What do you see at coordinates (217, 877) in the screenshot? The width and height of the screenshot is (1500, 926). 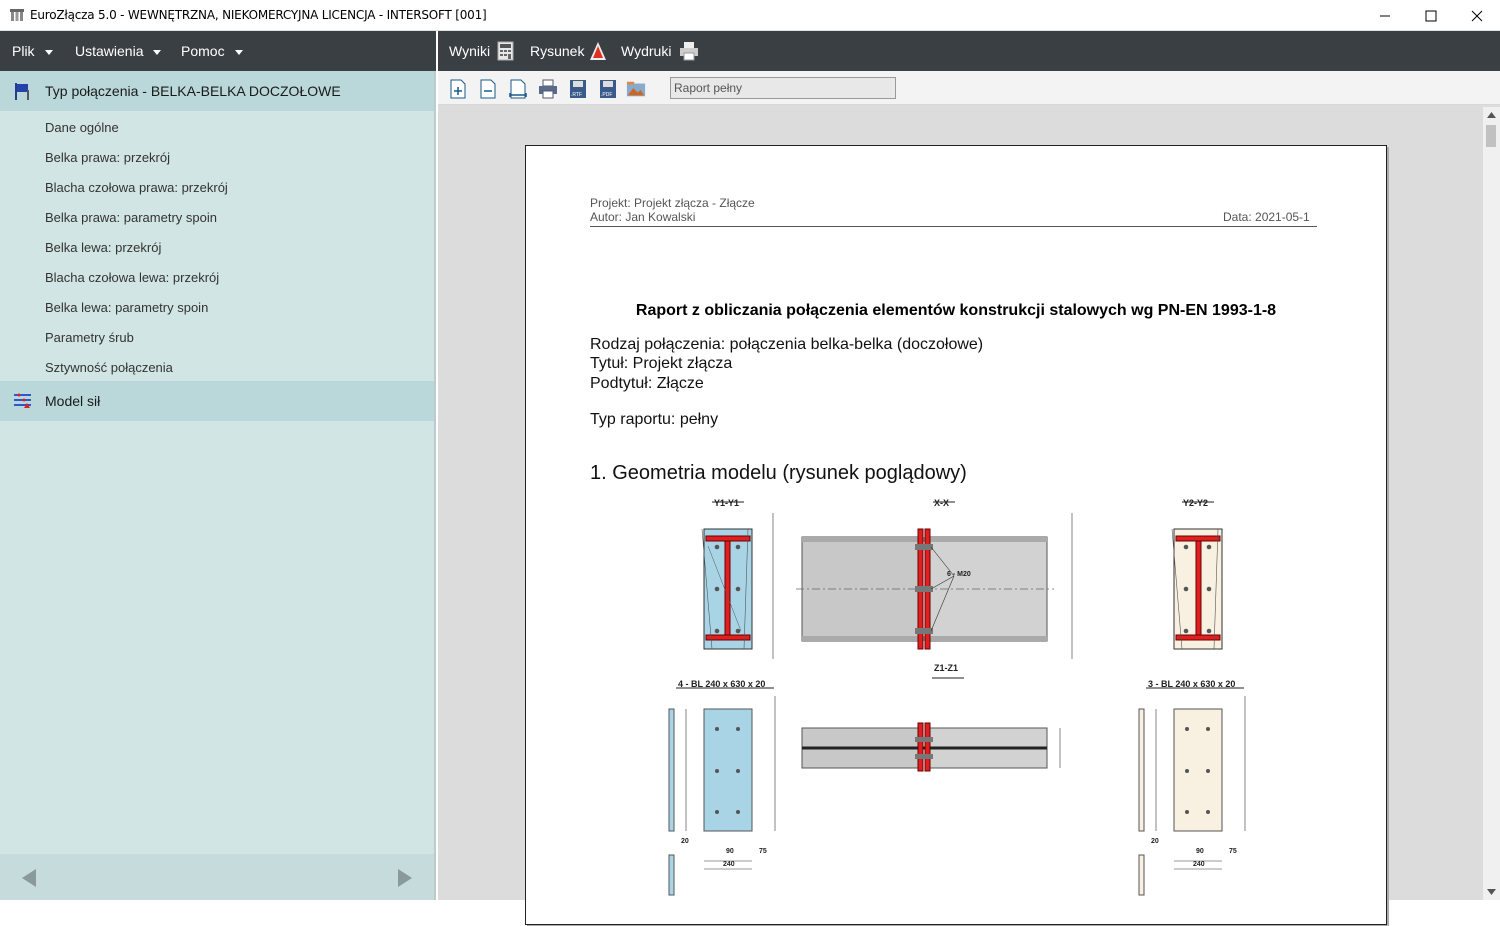 I see `bottom-navigation` at bounding box center [217, 877].